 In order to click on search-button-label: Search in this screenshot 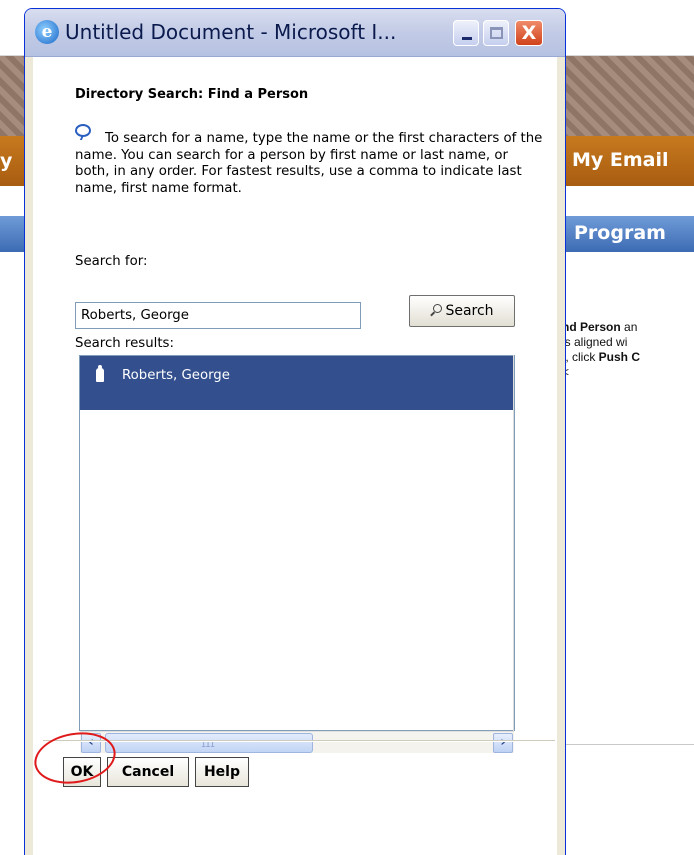, I will do `click(469, 311)`.